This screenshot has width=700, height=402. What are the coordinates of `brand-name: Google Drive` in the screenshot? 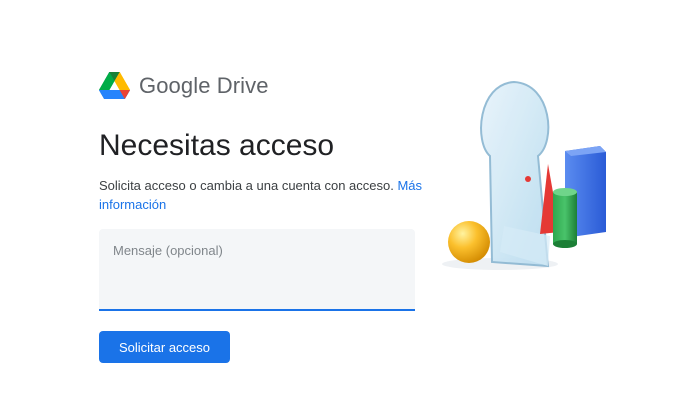 It's located at (204, 85).